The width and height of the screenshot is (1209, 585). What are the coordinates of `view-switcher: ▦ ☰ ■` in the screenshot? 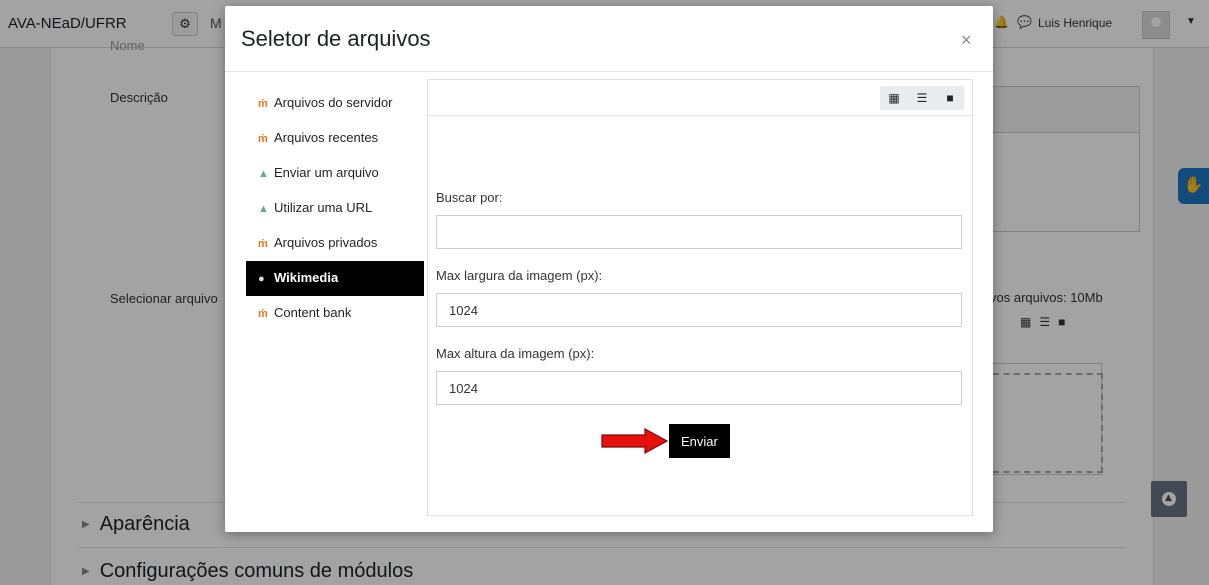 It's located at (922, 98).